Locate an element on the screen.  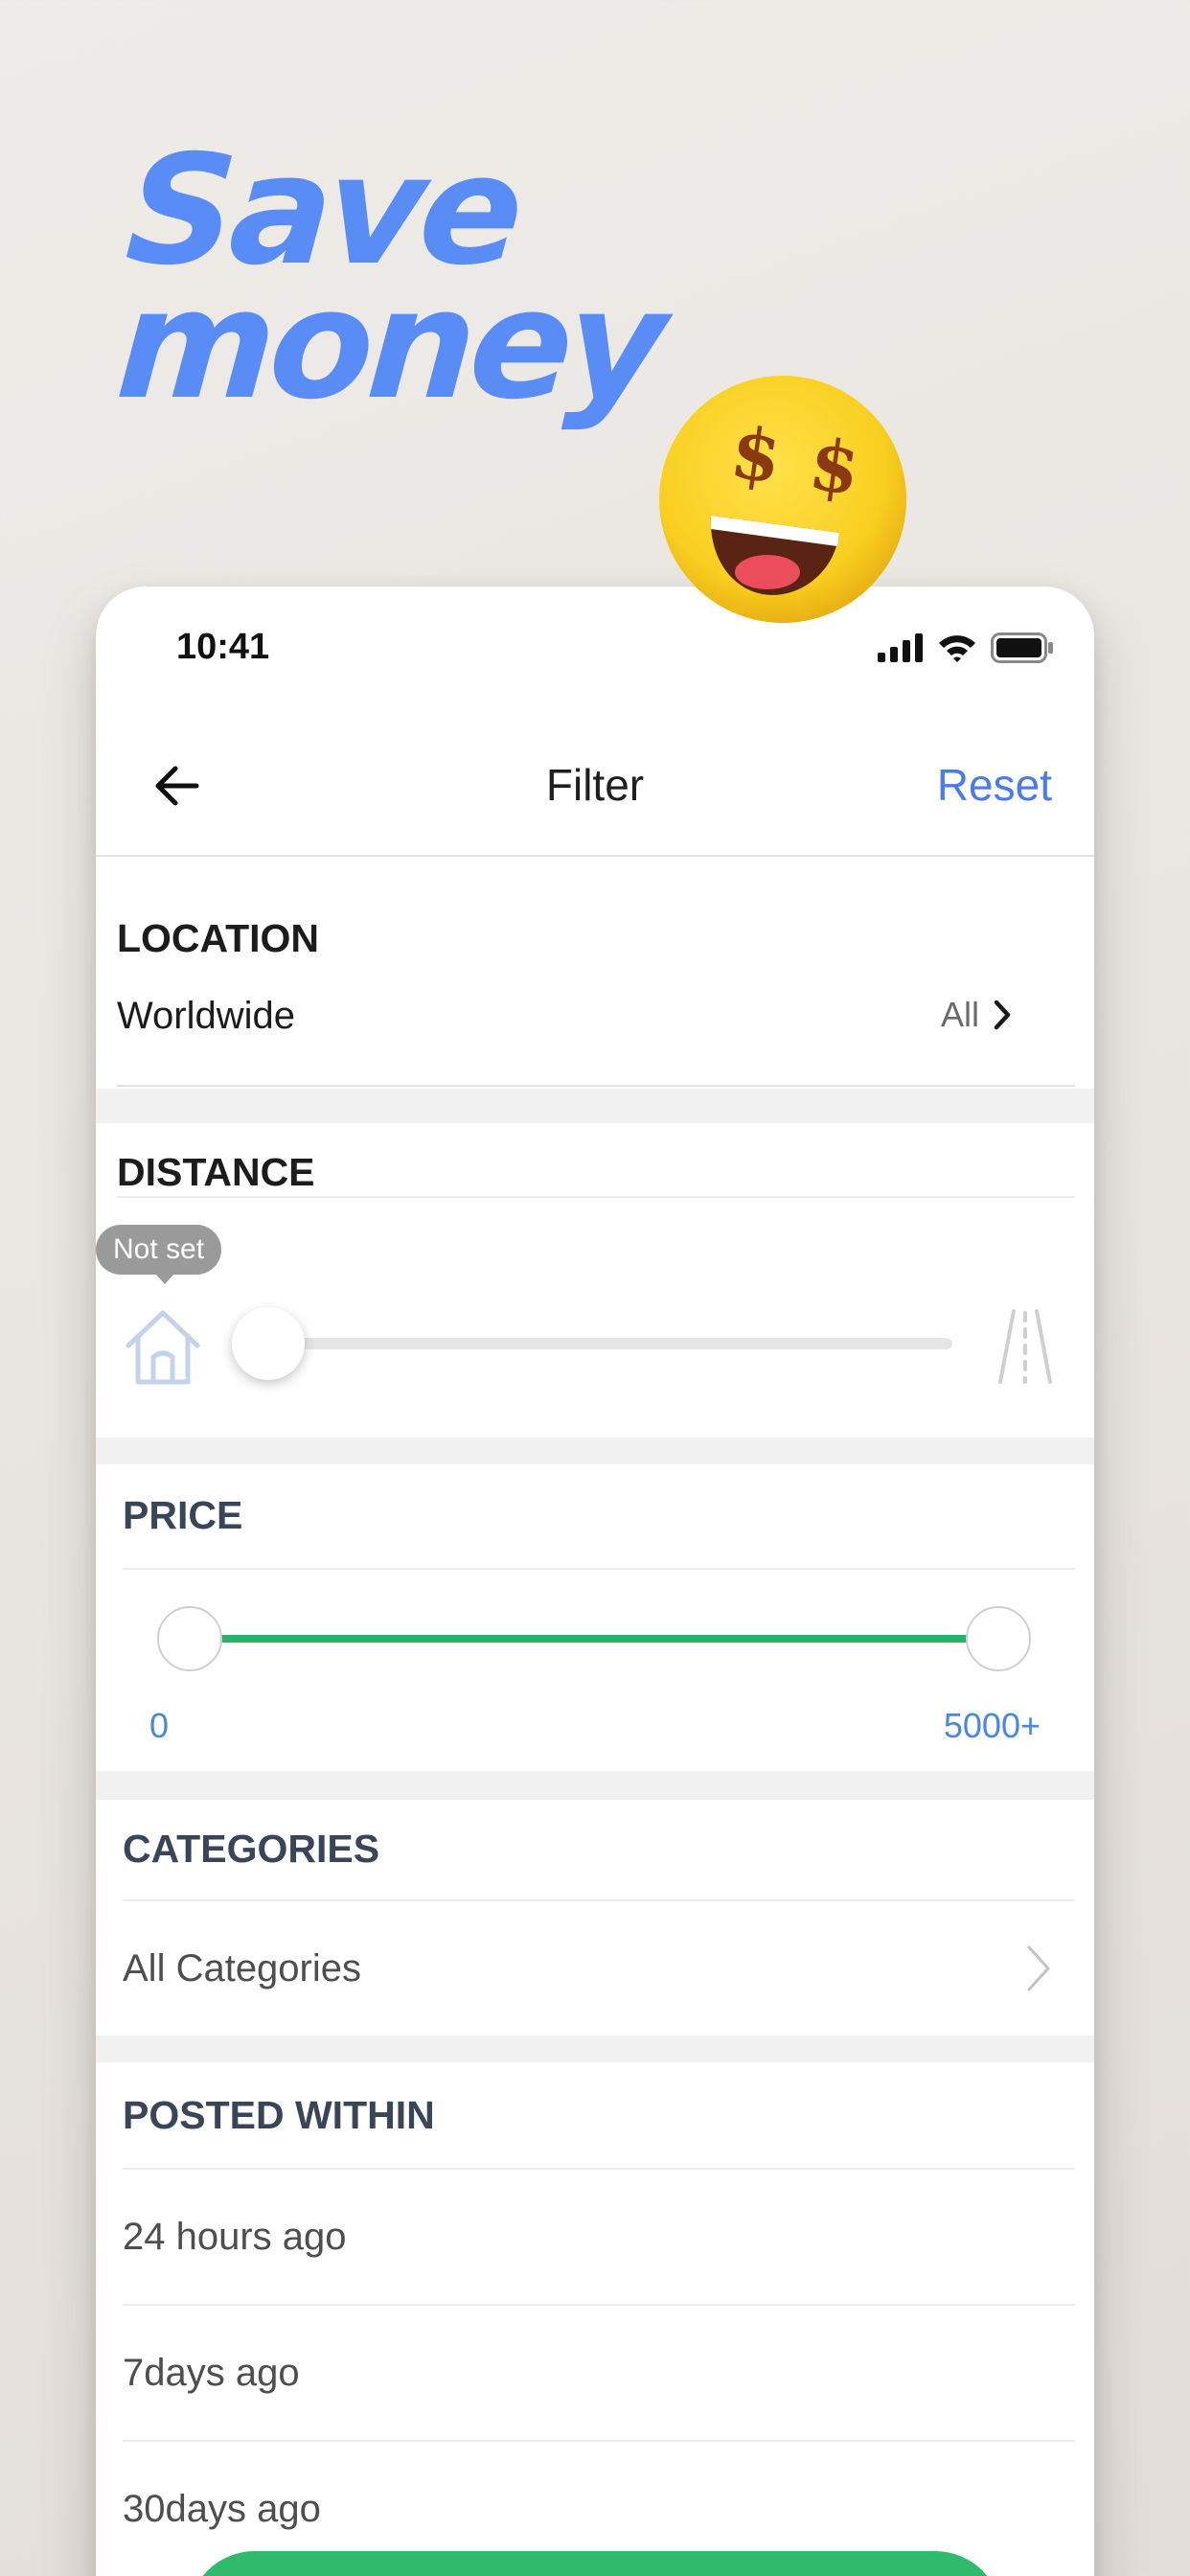
price-section-label: PRICE is located at coordinates (183, 1515).